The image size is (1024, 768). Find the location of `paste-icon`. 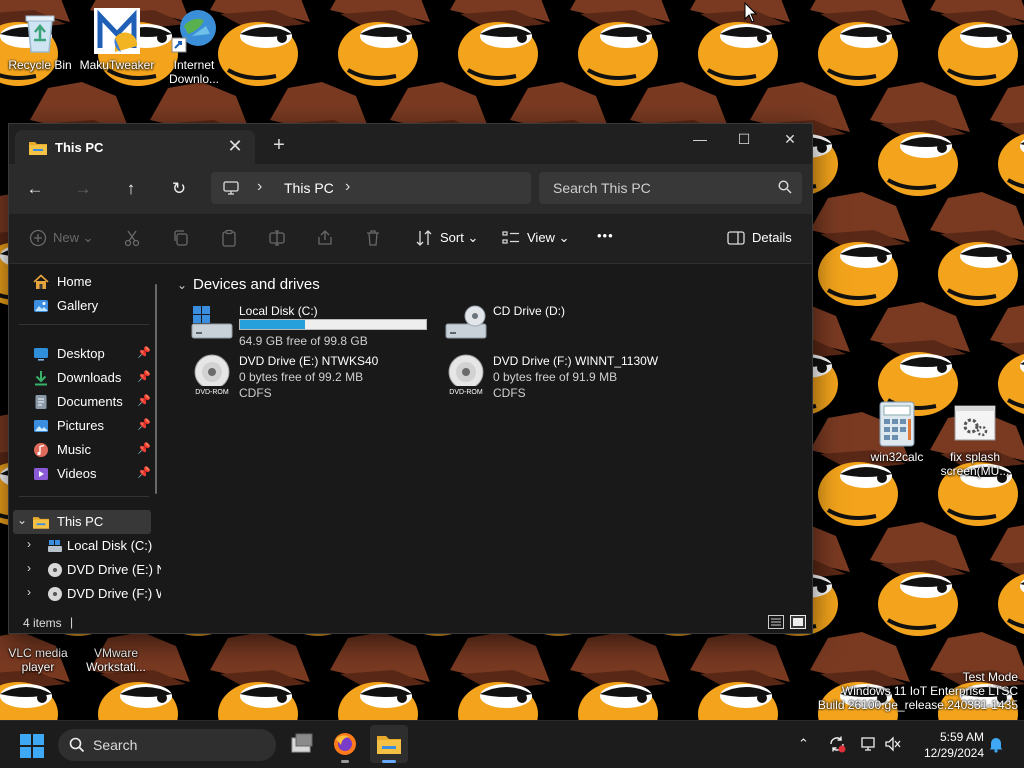

paste-icon is located at coordinates (230, 239).